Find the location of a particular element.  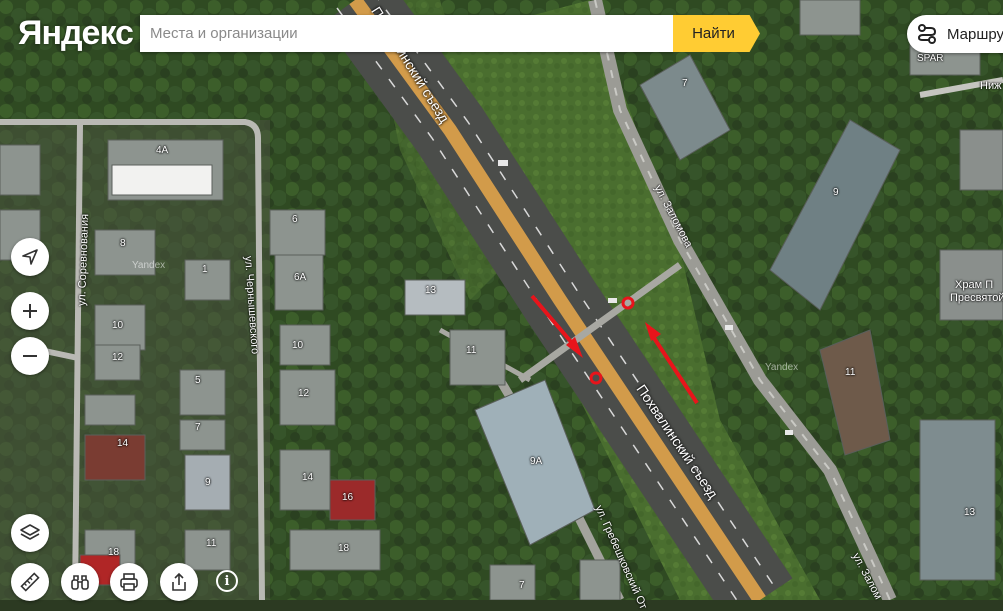

panorama-button is located at coordinates (80, 582).